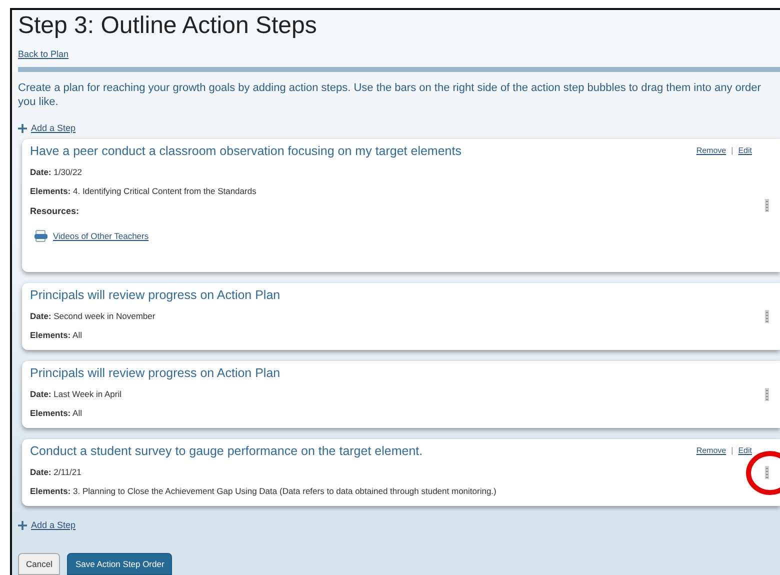 The height and width of the screenshot is (575, 780). Describe the element at coordinates (226, 451) in the screenshot. I see `step-title: Conduct a student survey to gauge performance on the target element.` at that location.